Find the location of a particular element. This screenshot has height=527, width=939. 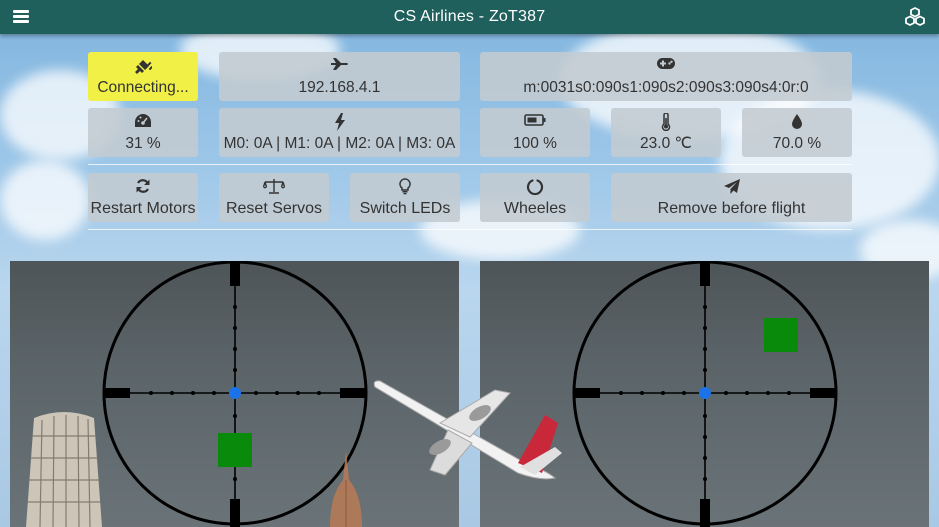

controller-panel: m:0031s0:090s1:090s2:090s3:090s4:0r:0 is located at coordinates (666, 76).